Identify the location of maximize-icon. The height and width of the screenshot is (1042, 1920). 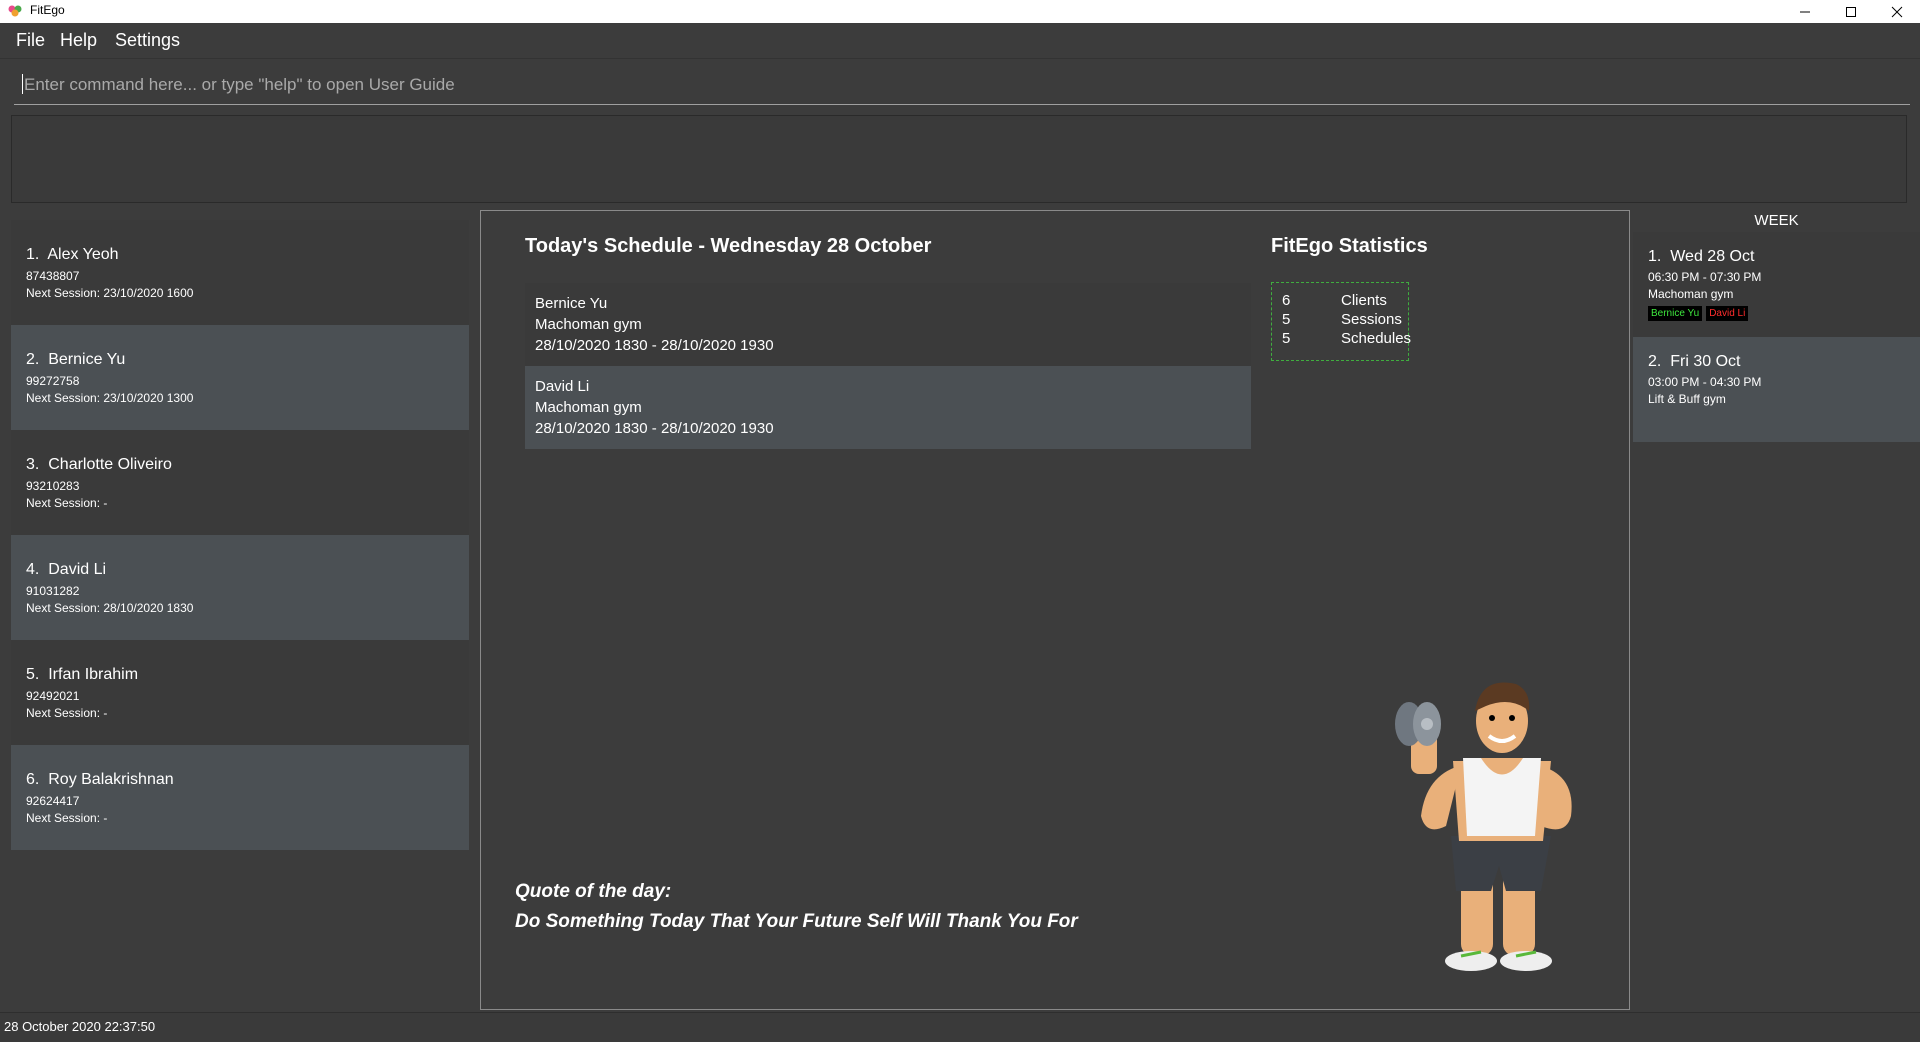
(1851, 11).